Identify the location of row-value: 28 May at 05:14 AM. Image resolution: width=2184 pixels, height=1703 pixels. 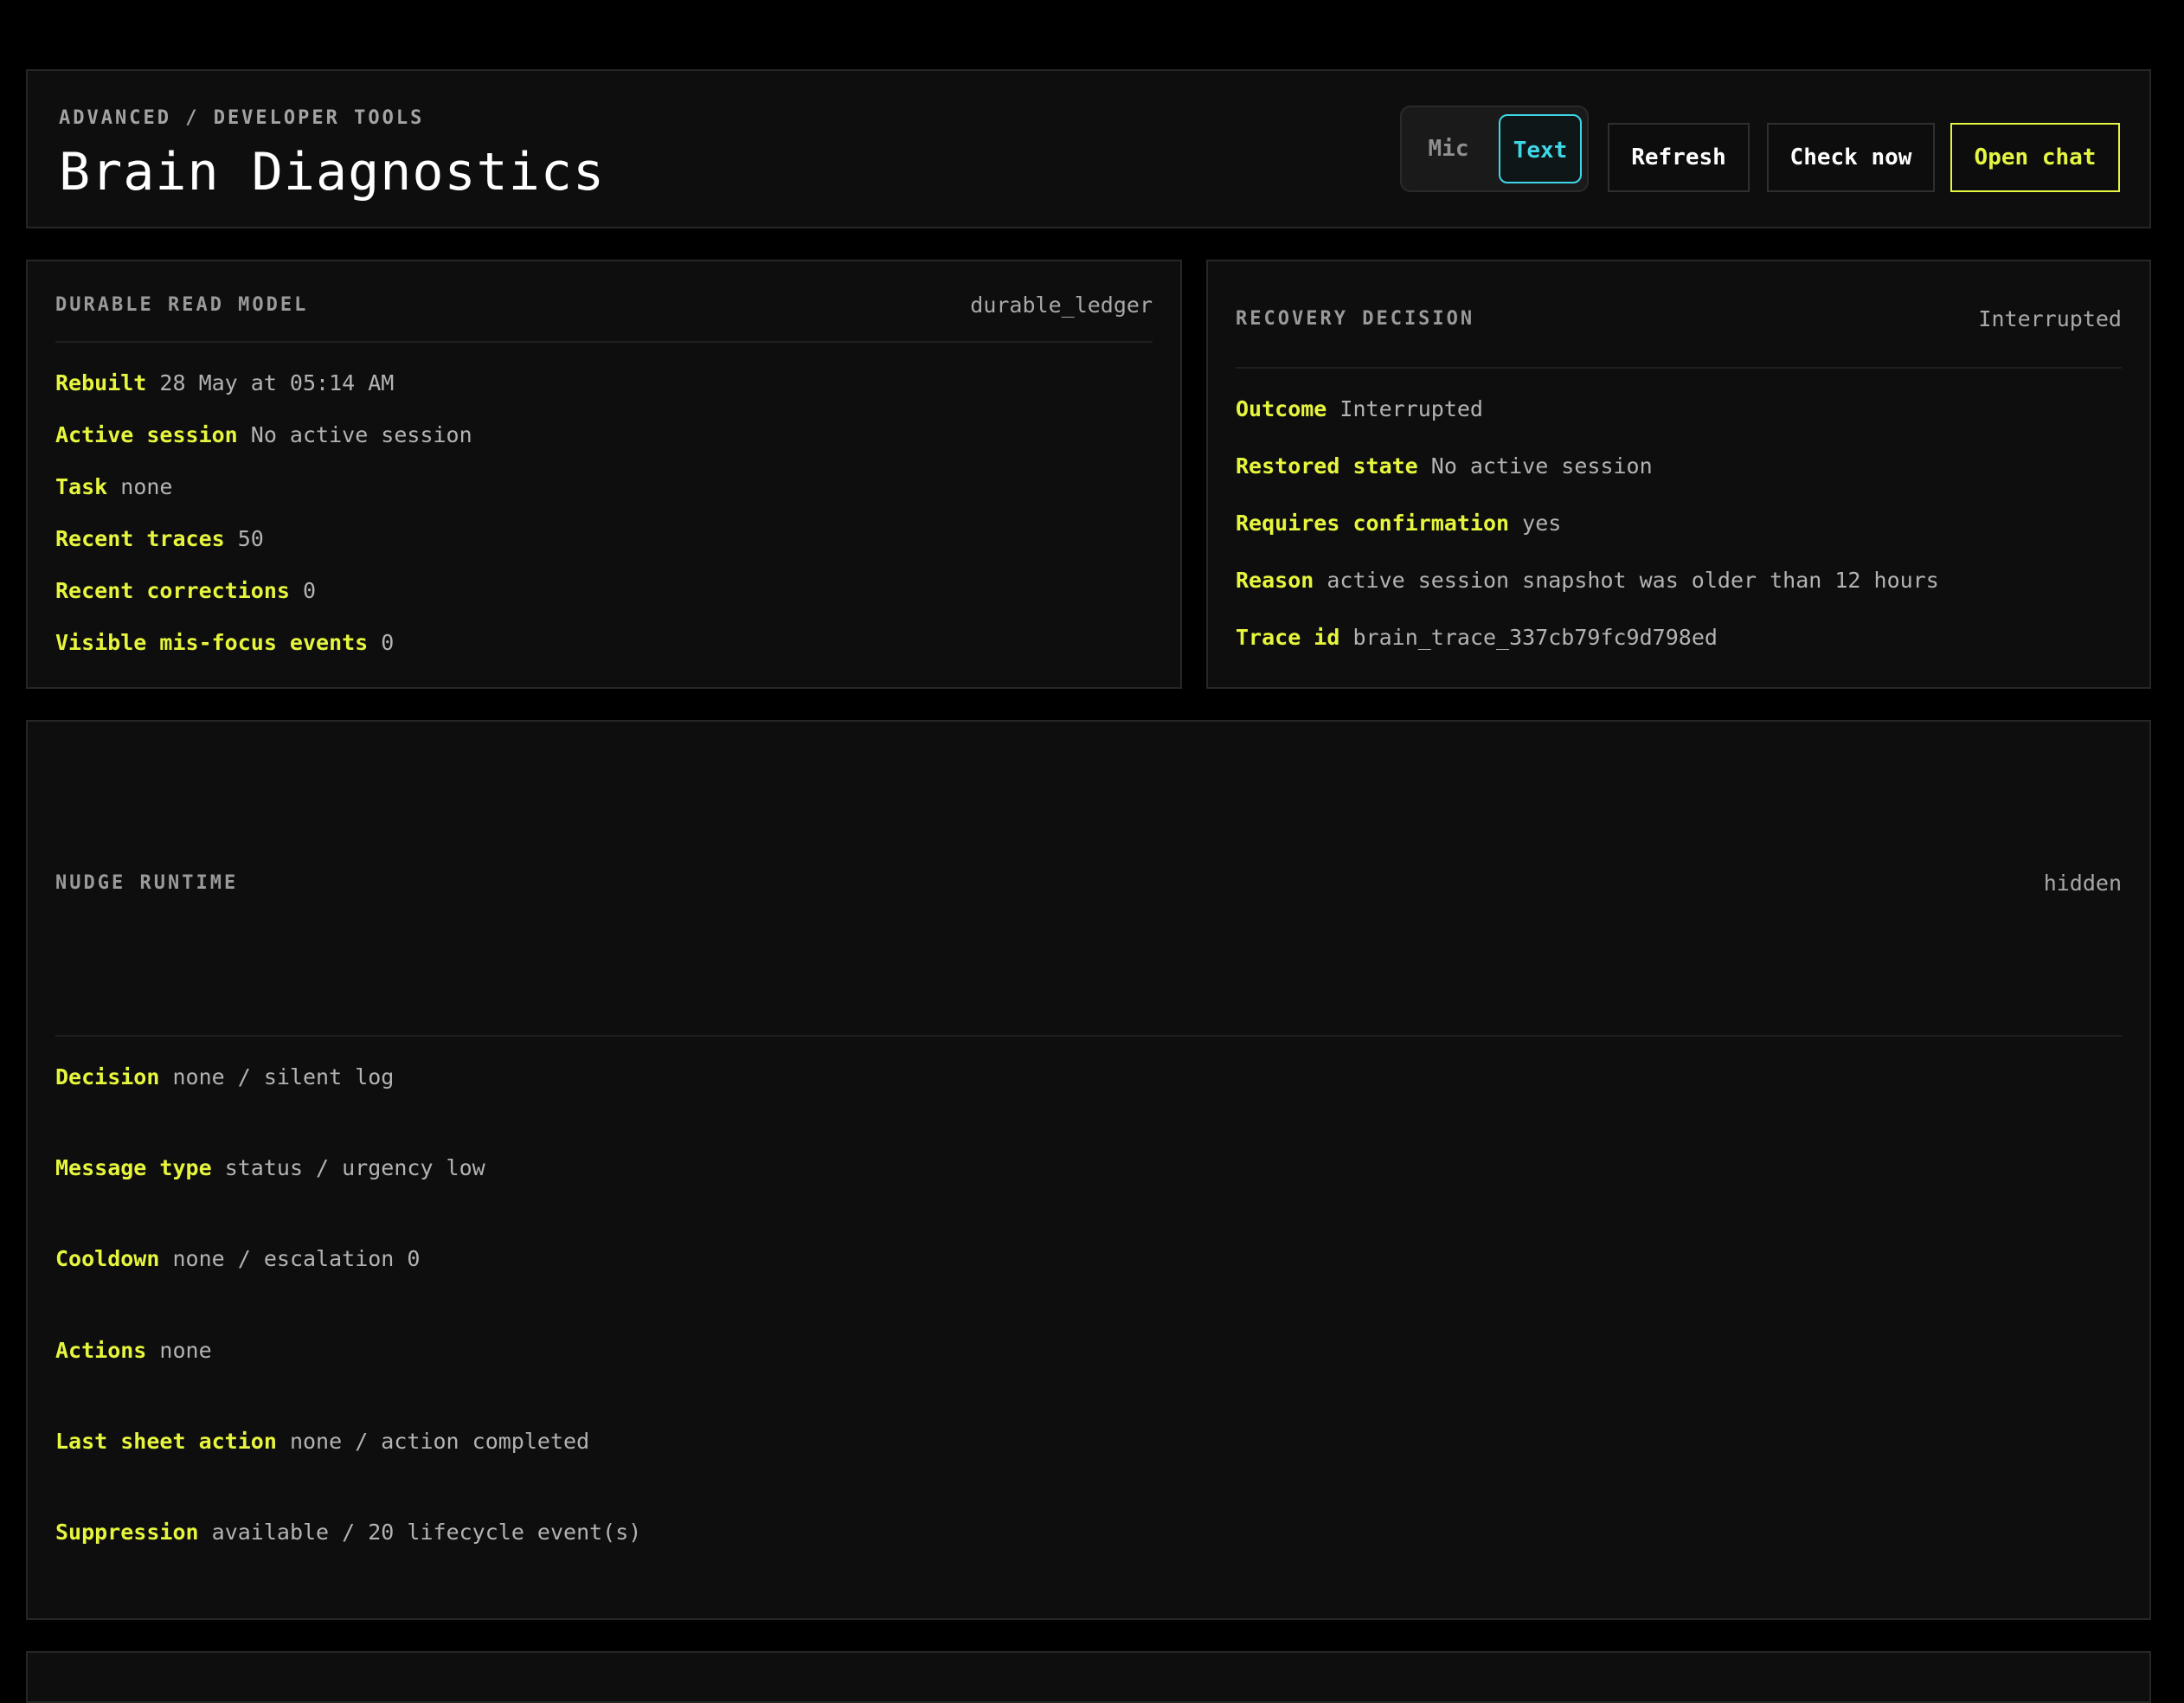
(277, 382).